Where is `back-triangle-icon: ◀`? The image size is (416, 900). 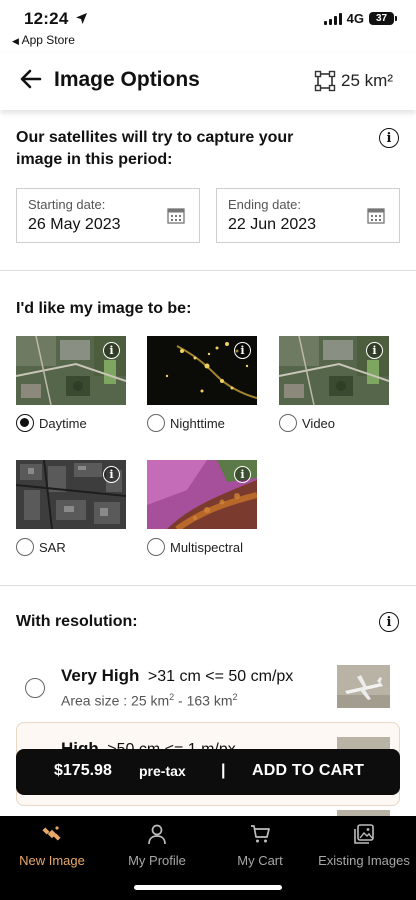
back-triangle-icon: ◀ is located at coordinates (15, 41).